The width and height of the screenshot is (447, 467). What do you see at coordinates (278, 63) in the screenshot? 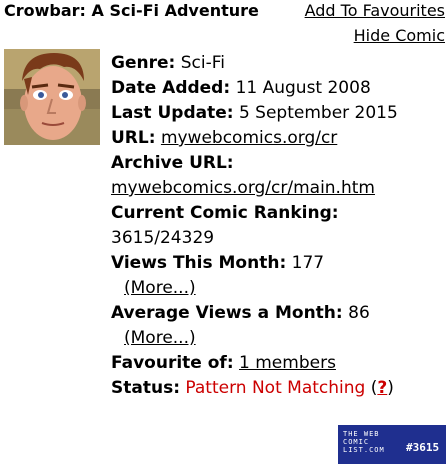
I see `genre-row: Genre: Sci-Fi` at bounding box center [278, 63].